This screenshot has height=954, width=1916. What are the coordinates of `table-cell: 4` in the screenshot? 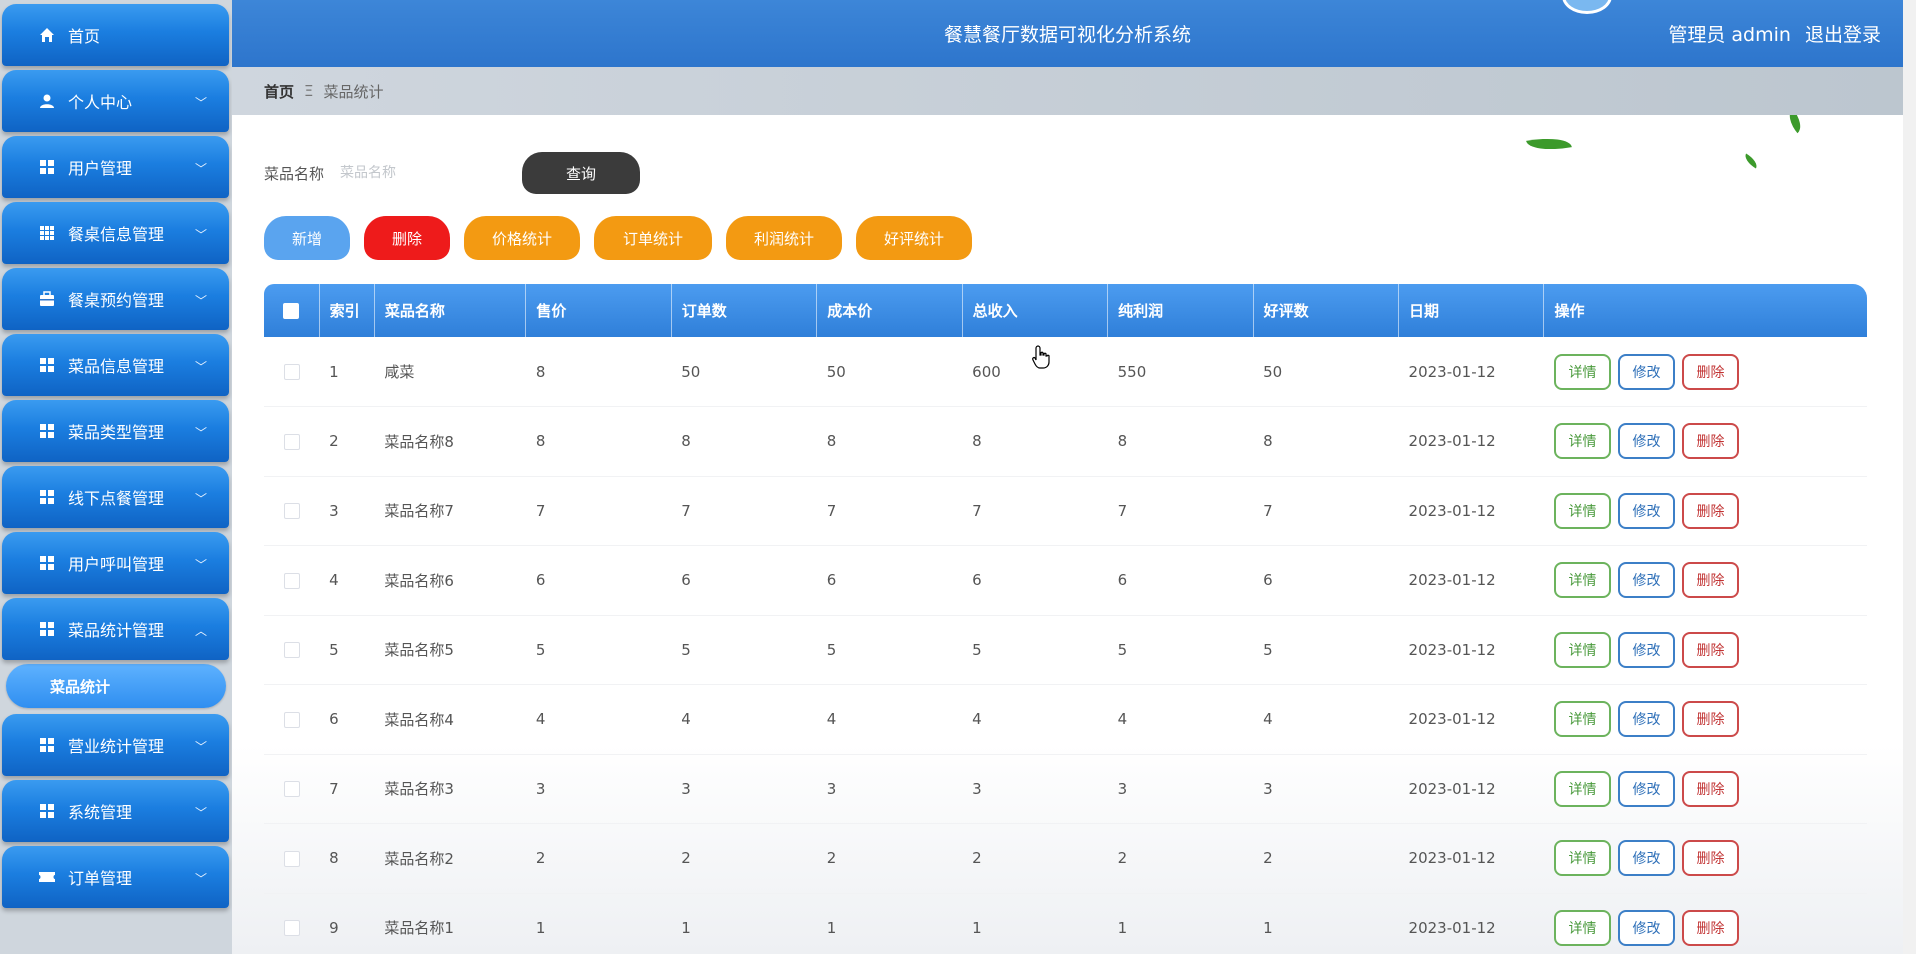 It's located at (347, 580).